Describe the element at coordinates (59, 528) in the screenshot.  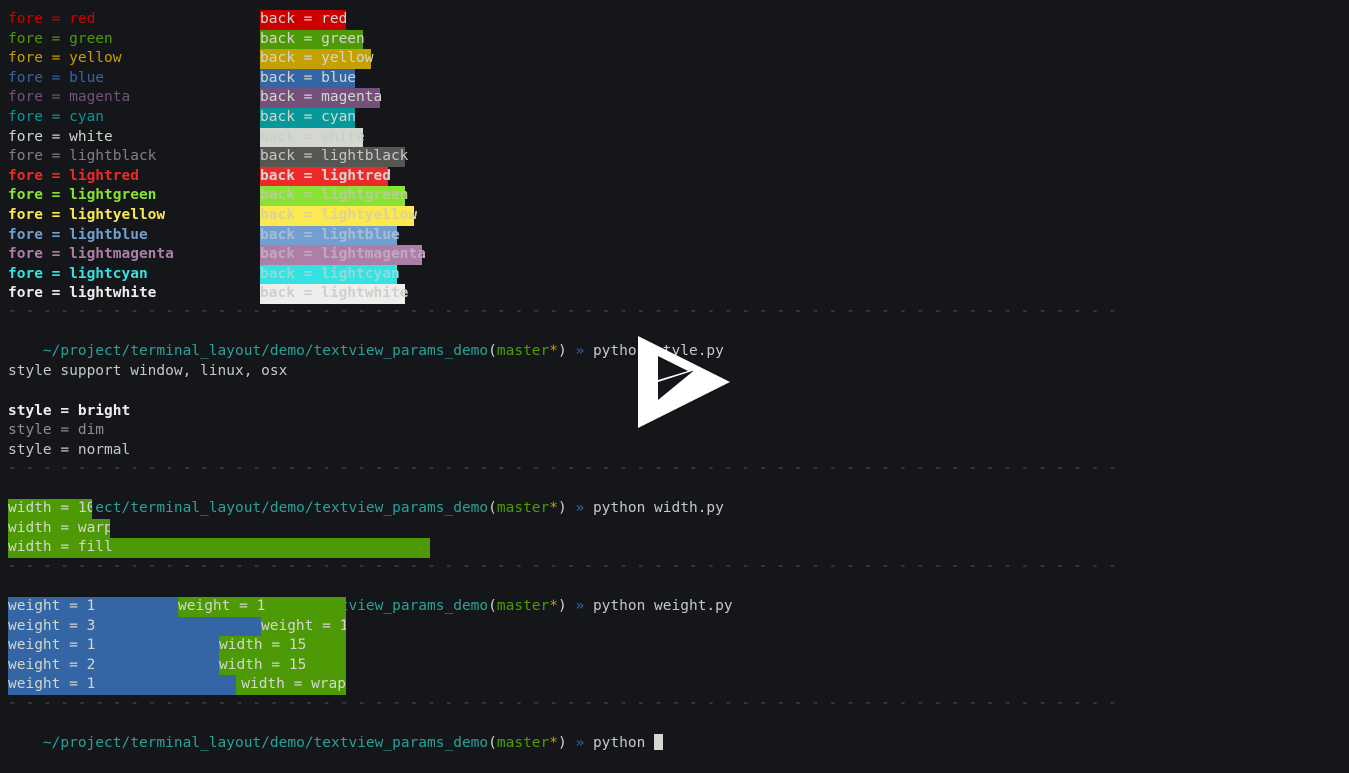
I see `width-demo-block: width = warp` at that location.